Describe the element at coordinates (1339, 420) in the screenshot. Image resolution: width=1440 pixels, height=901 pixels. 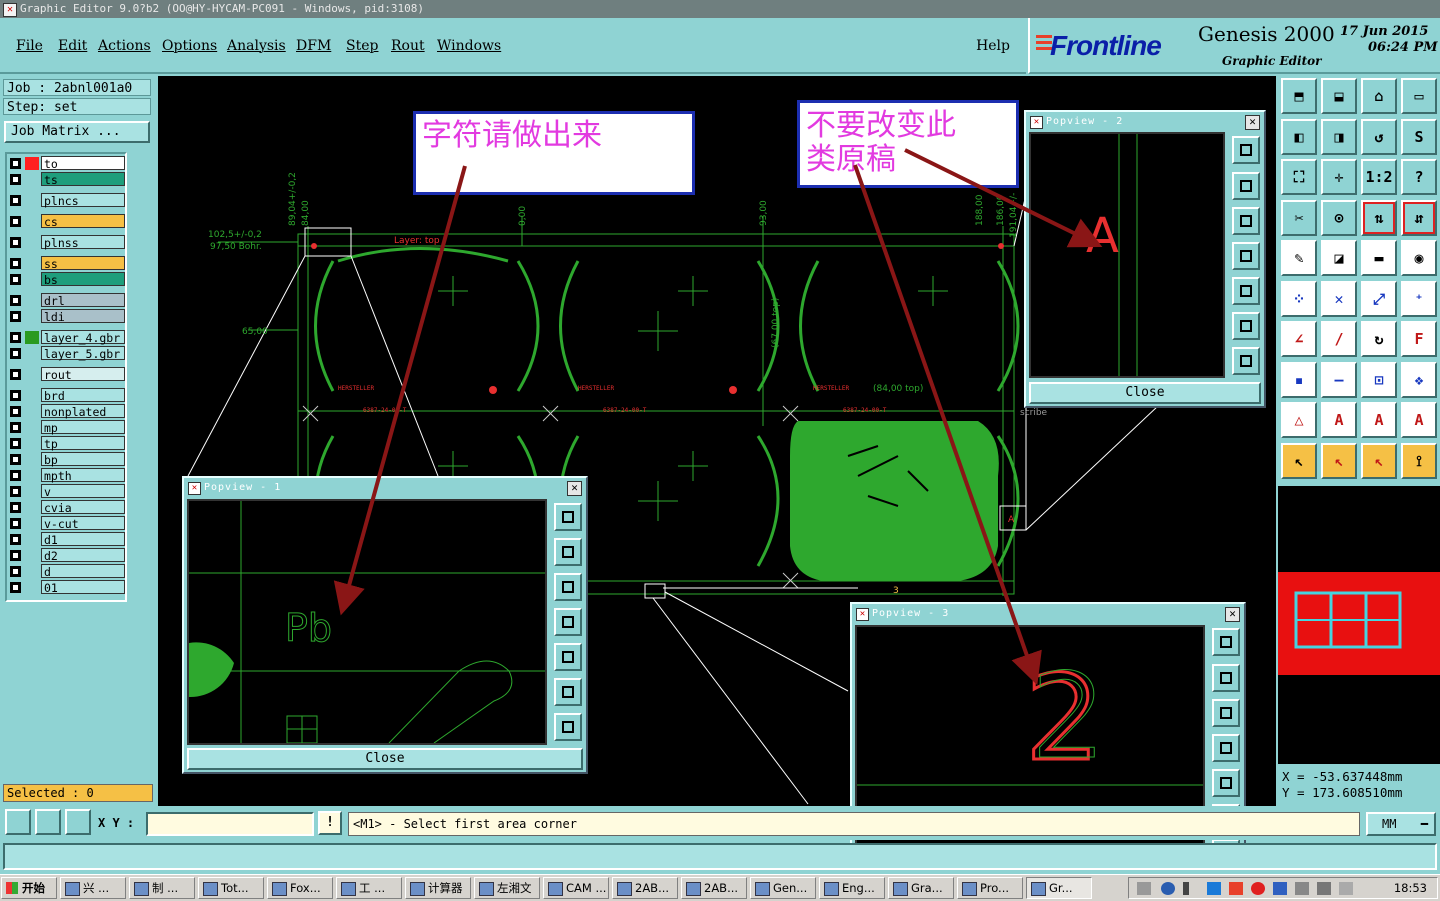
I see `letter-a-icon: A` at that location.